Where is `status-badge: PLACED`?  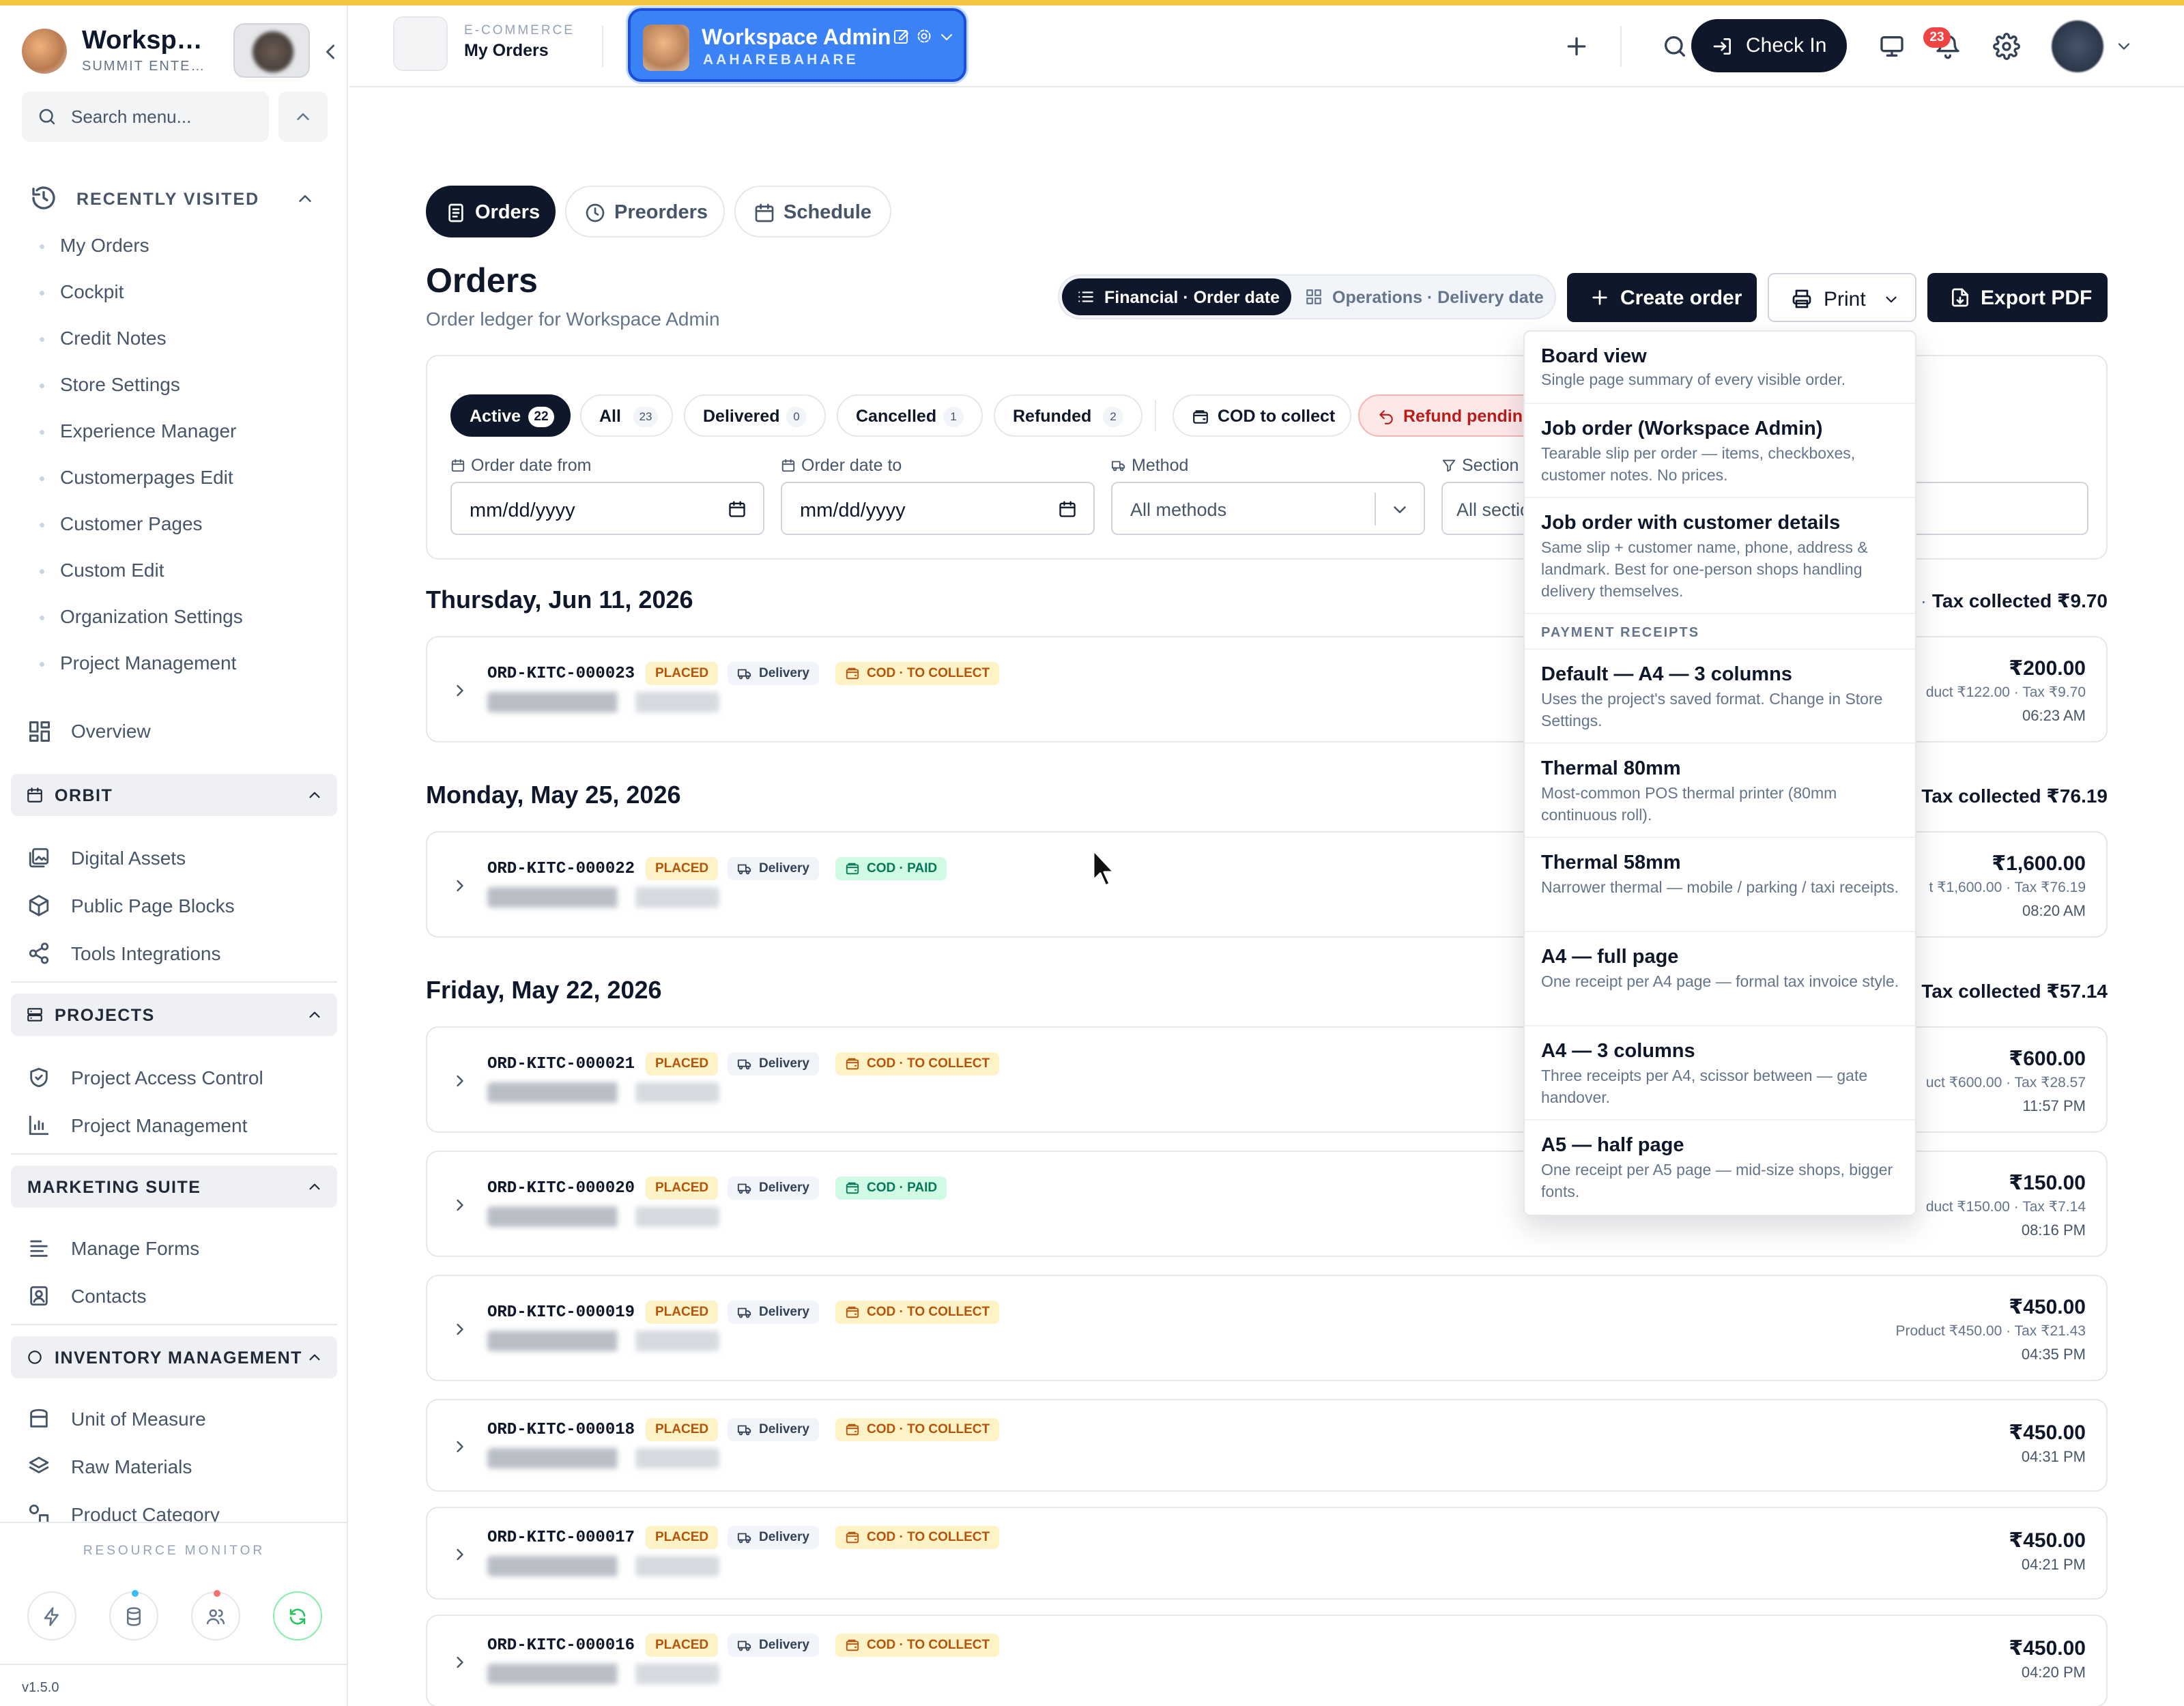
status-badge: PLACED is located at coordinates (682, 1646).